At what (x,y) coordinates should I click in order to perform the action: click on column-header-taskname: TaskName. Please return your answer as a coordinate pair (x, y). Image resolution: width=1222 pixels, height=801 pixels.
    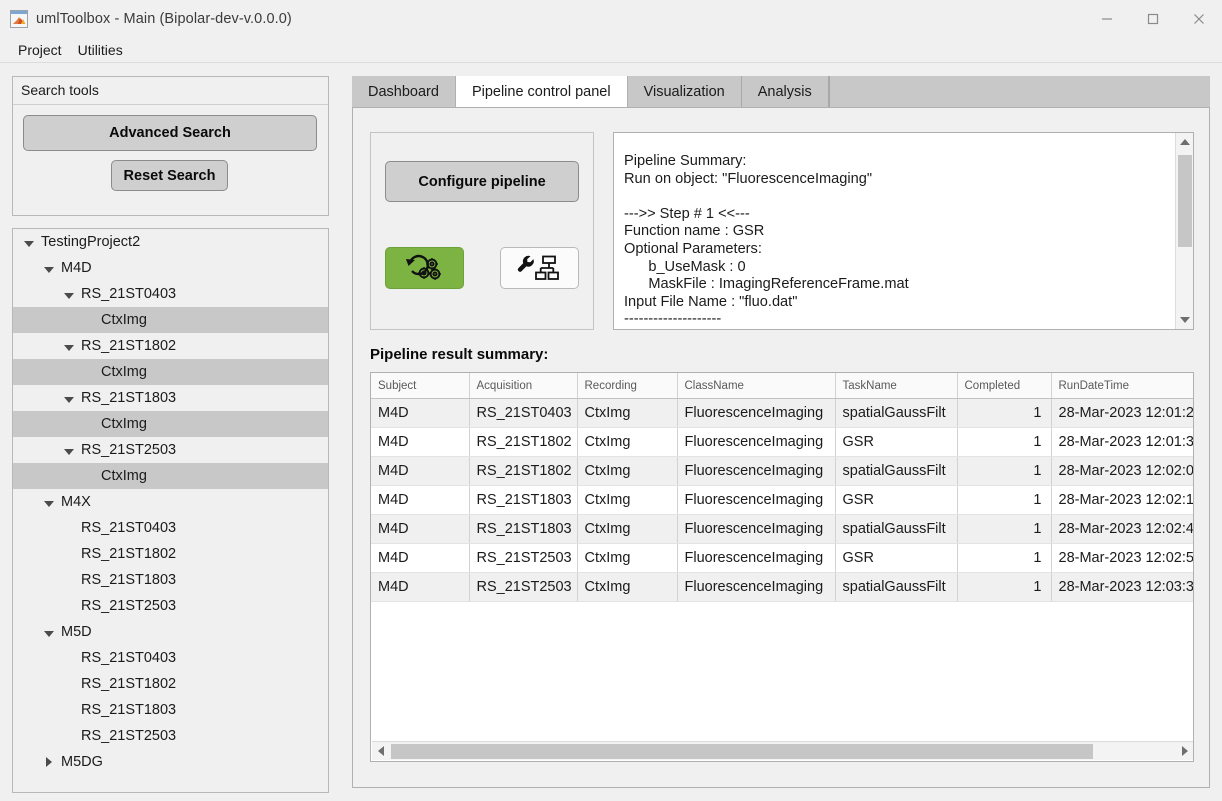
    Looking at the image, I should click on (896, 386).